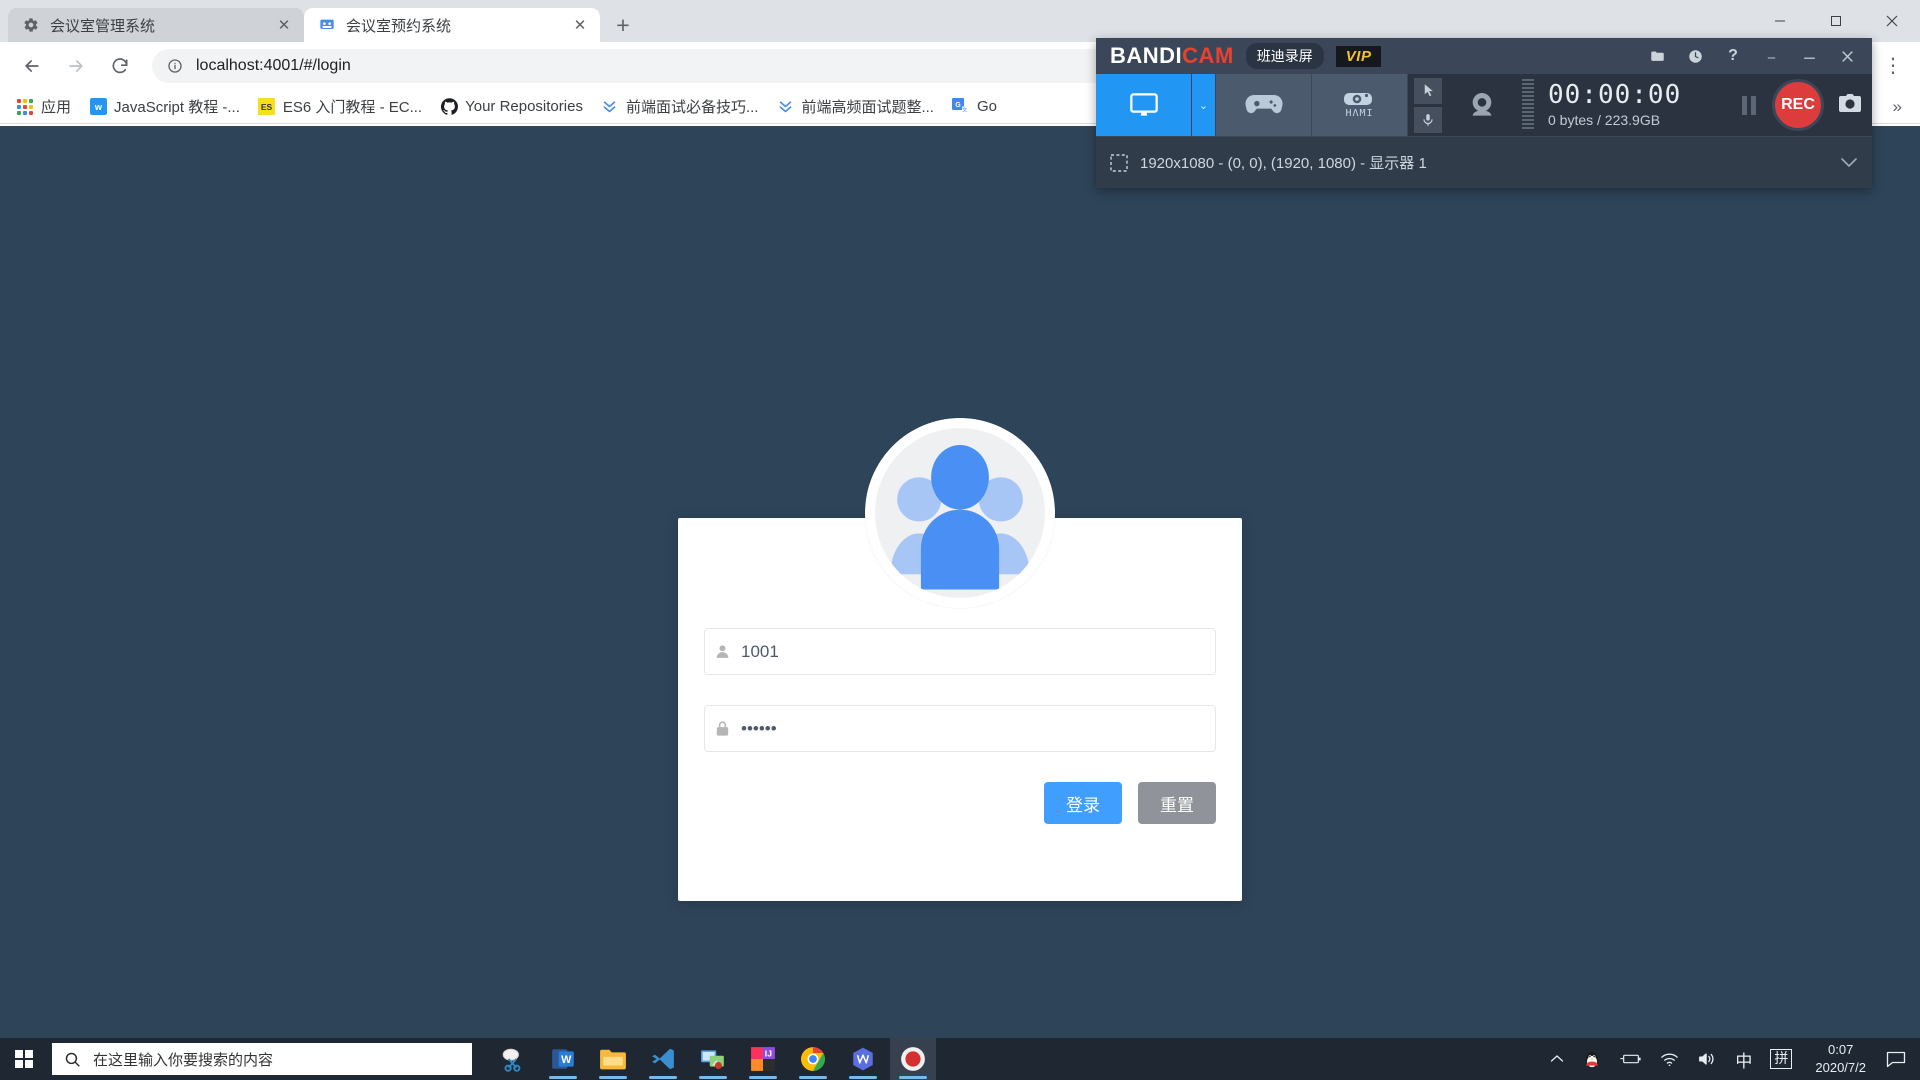  What do you see at coordinates (1428, 119) in the screenshot?
I see `microphone-toggle` at bounding box center [1428, 119].